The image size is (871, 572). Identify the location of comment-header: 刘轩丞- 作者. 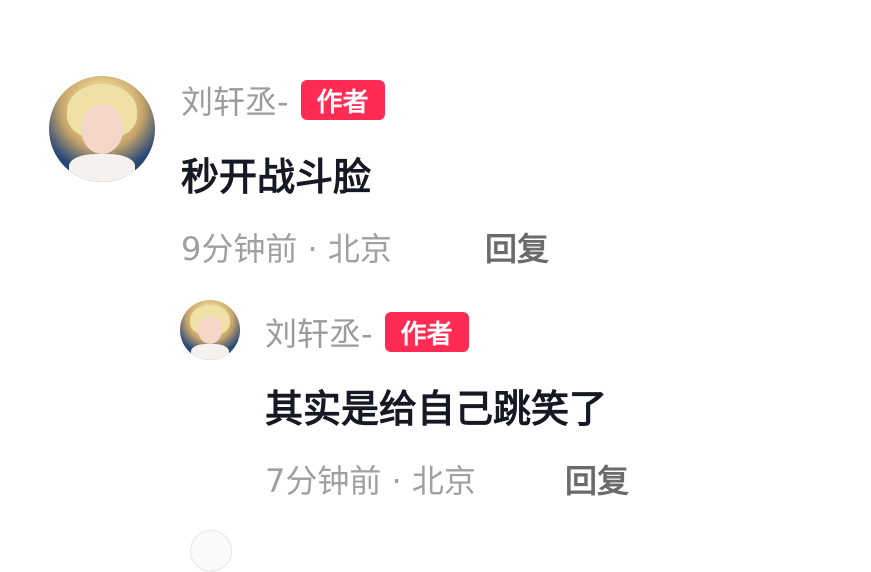
(367, 332).